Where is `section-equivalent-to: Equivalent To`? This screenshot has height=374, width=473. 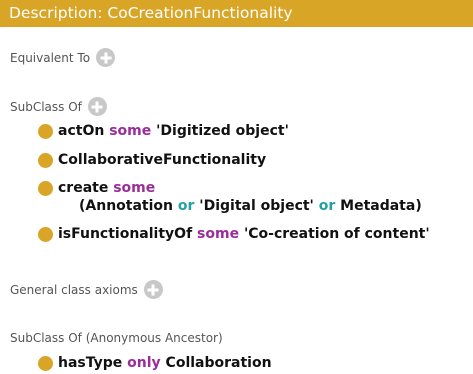
section-equivalent-to: Equivalent To is located at coordinates (63, 57).